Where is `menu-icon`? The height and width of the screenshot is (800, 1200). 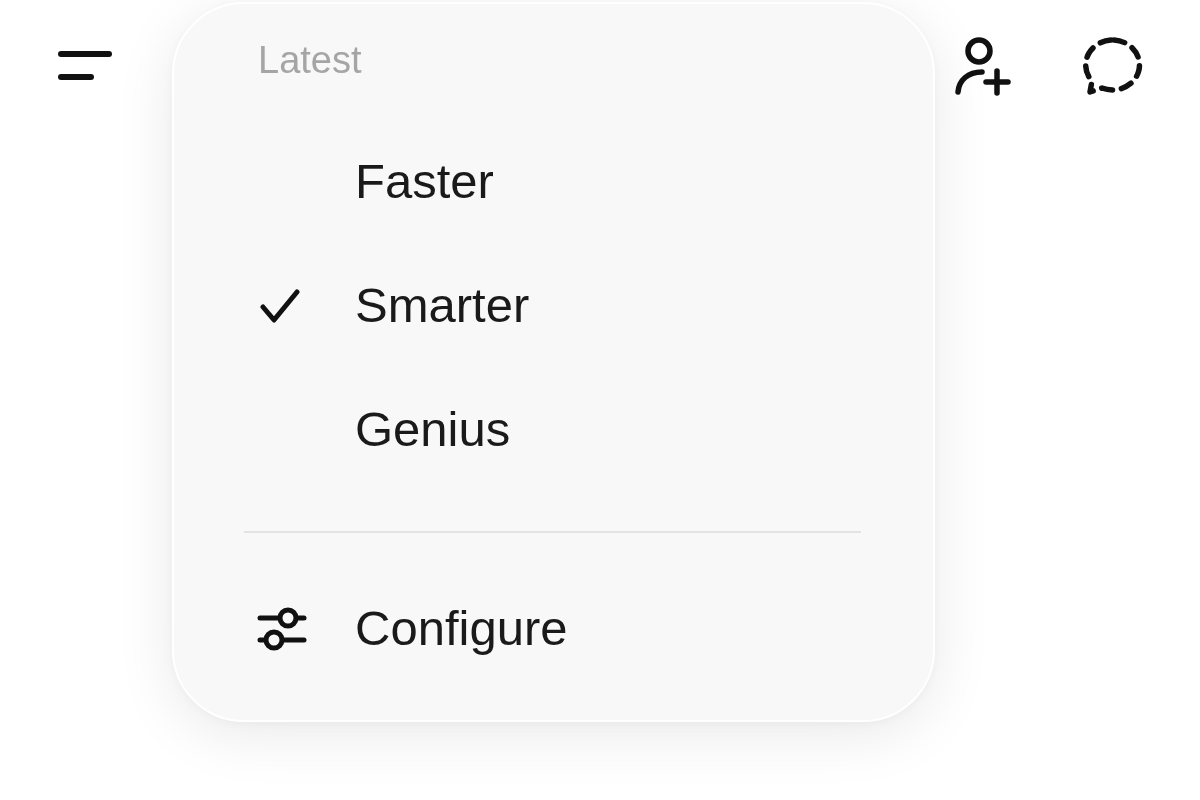
menu-icon is located at coordinates (85, 66).